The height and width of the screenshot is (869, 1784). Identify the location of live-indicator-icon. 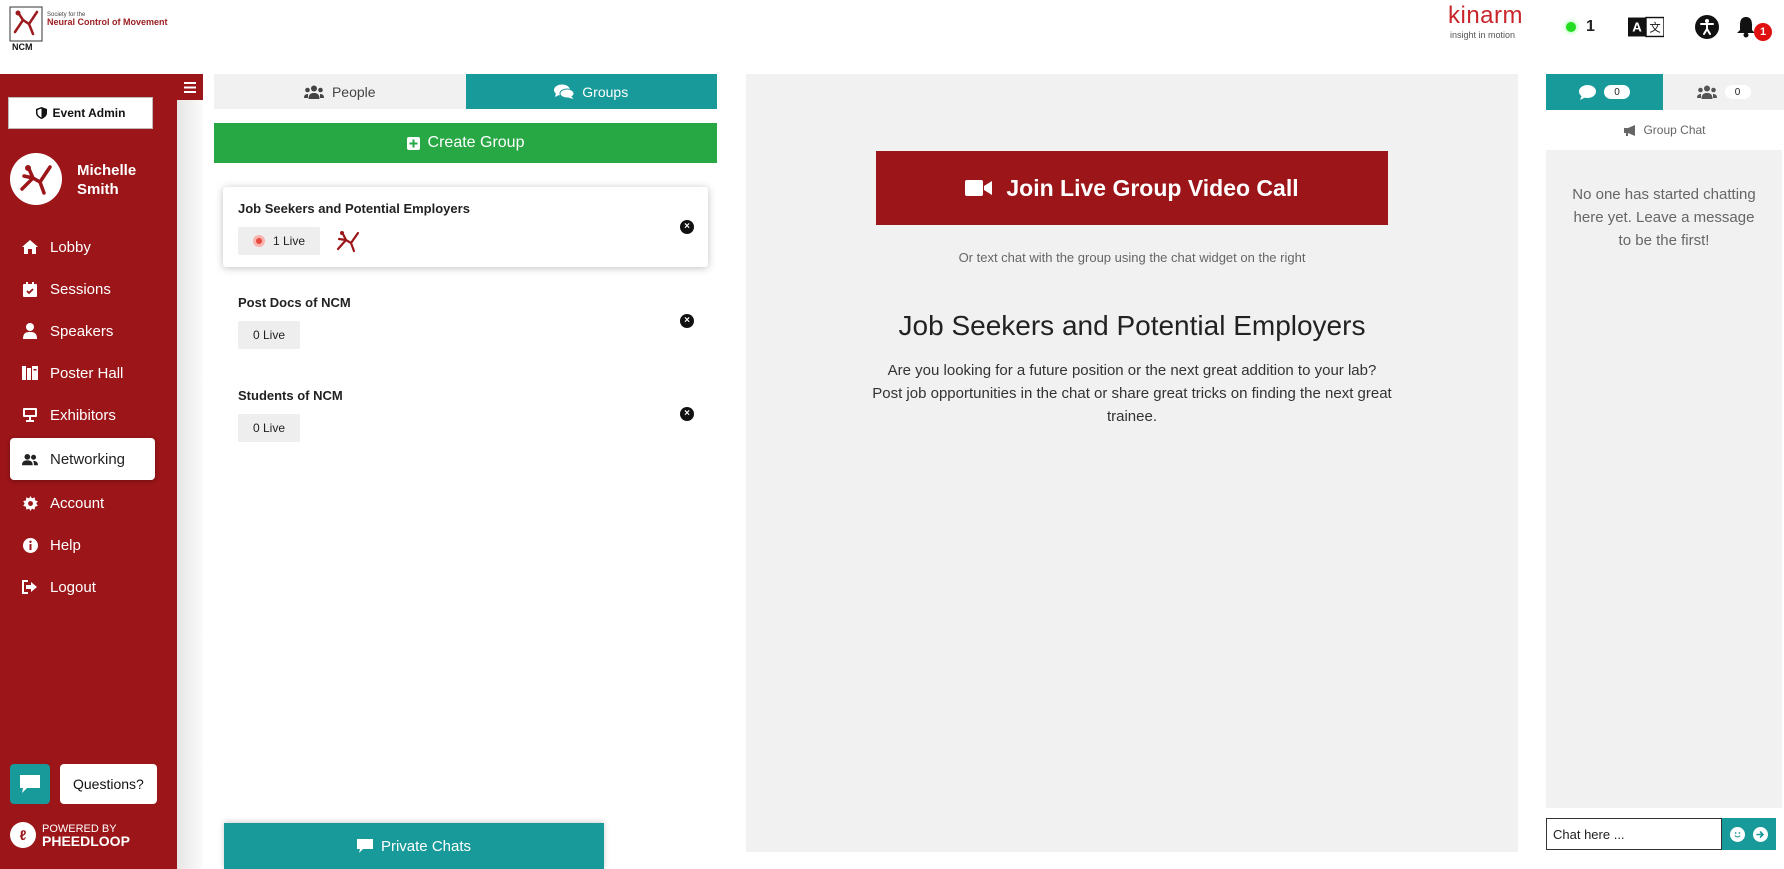
(259, 241).